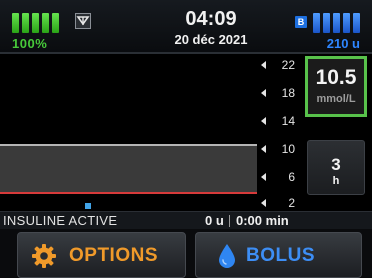  I want to click on iob-time: 0:00 min, so click(262, 220).